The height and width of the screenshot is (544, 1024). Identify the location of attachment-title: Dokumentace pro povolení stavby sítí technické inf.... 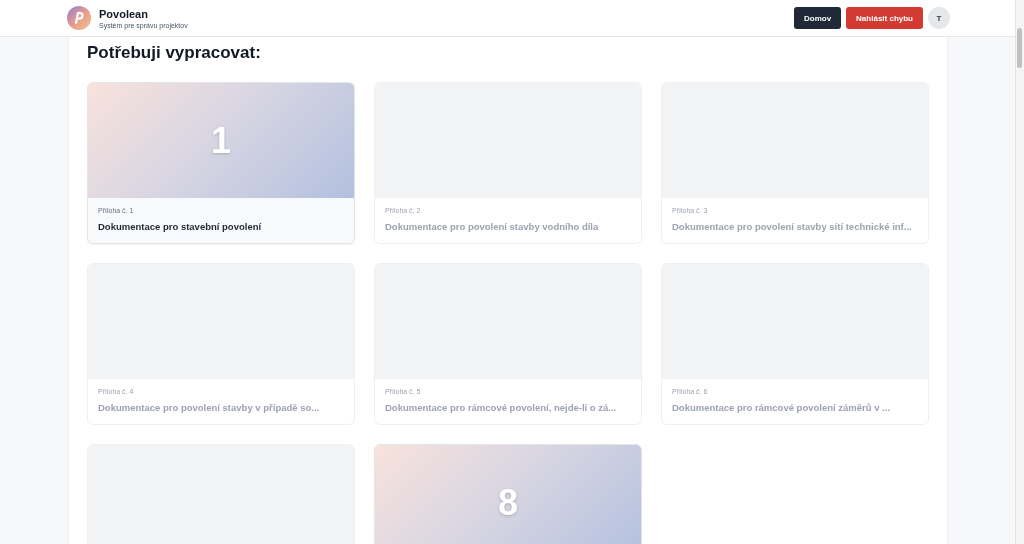
(792, 226).